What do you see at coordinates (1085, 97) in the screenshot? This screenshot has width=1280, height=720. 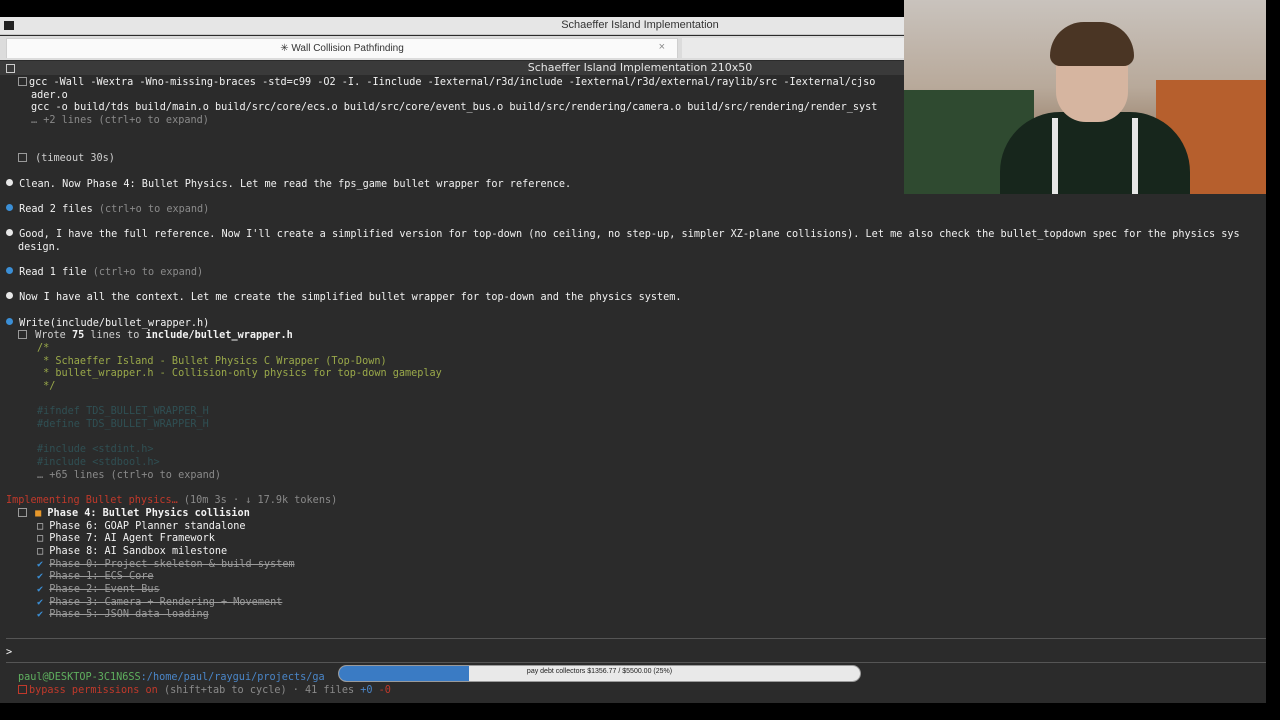 I see `webcam-overlay` at bounding box center [1085, 97].